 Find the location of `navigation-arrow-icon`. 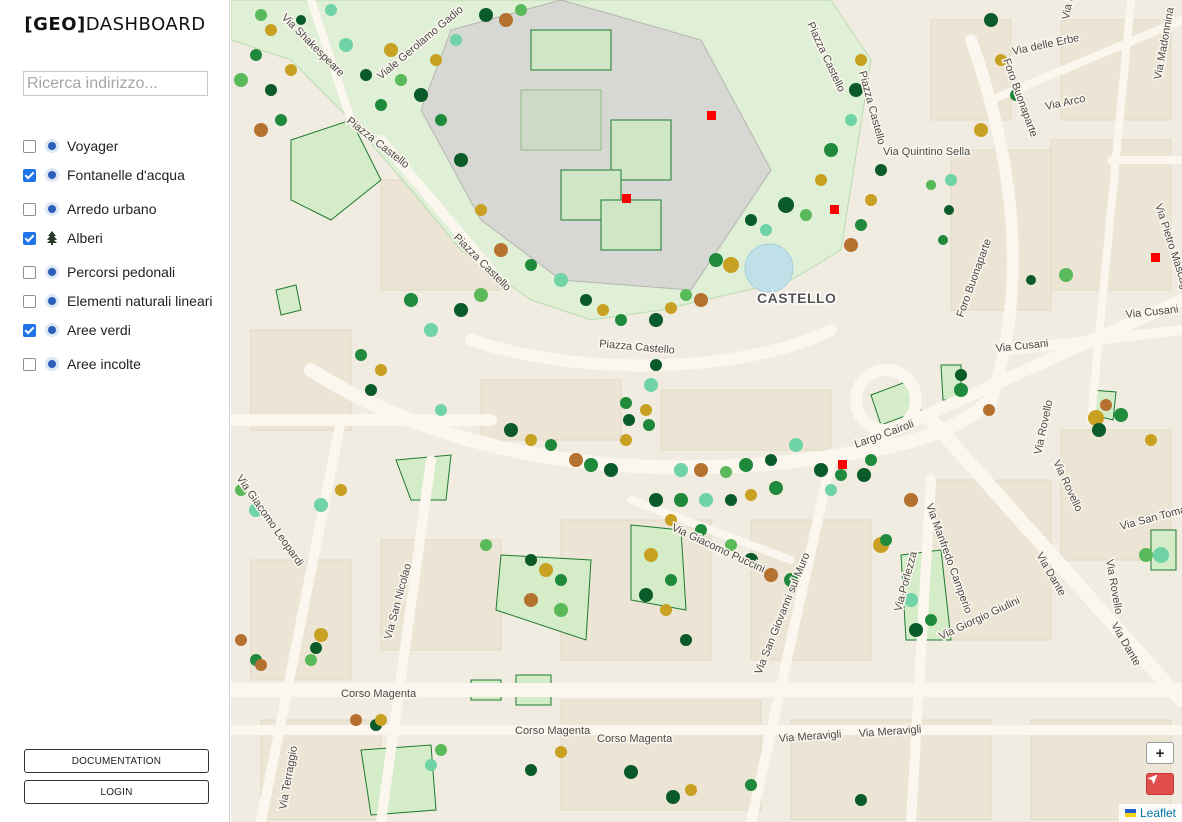

navigation-arrow-icon is located at coordinates (1152, 779).